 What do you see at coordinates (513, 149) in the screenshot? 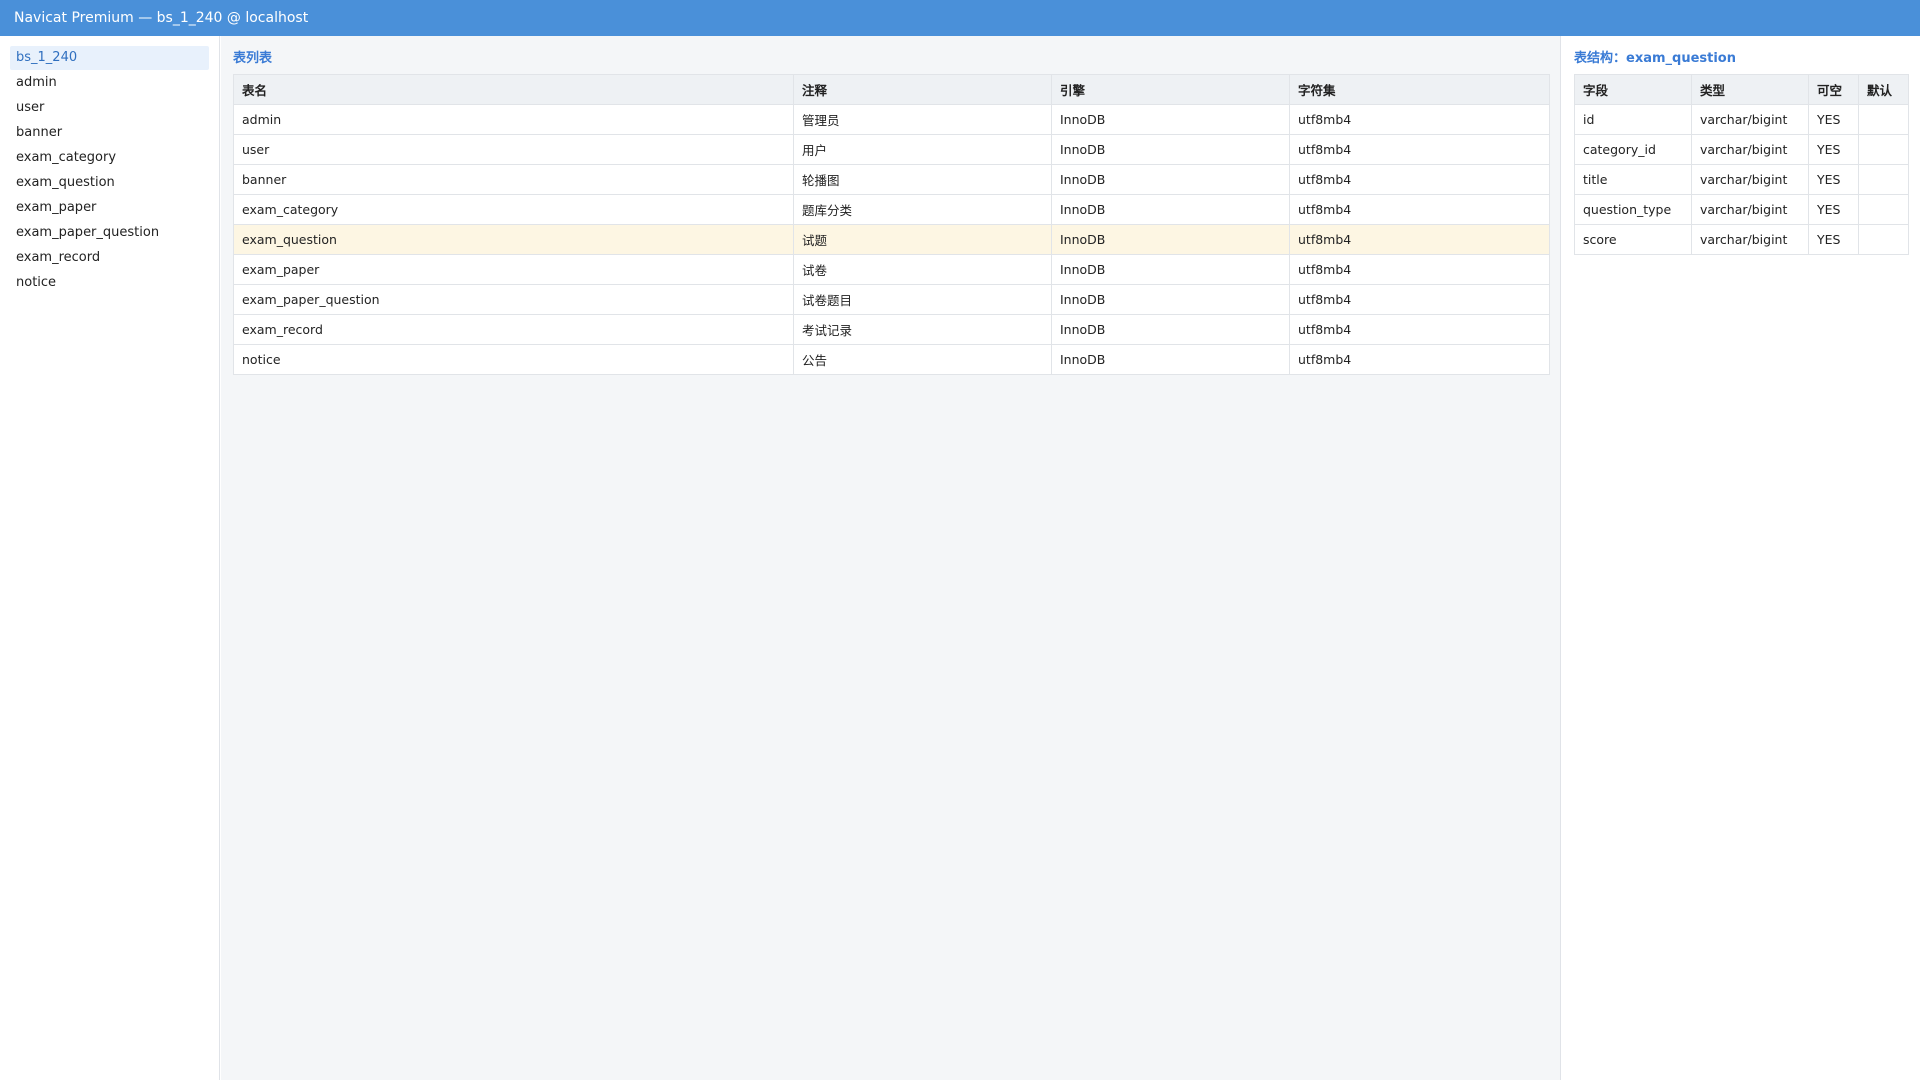
I see `table-name-cell: user` at bounding box center [513, 149].